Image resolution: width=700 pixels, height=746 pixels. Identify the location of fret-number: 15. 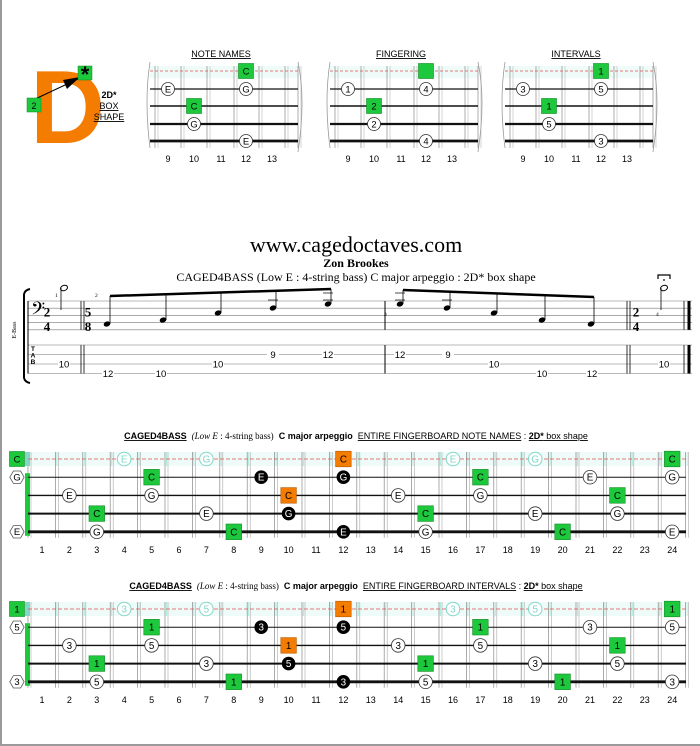
(426, 550).